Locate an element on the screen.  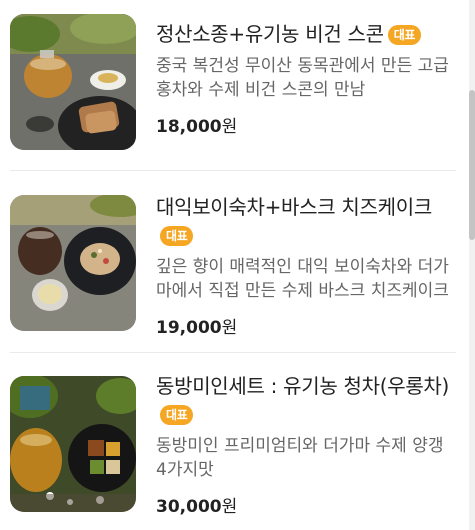
product-title: 대익보이숙차+바스크 치즈케이크대표 is located at coordinates (306, 221).